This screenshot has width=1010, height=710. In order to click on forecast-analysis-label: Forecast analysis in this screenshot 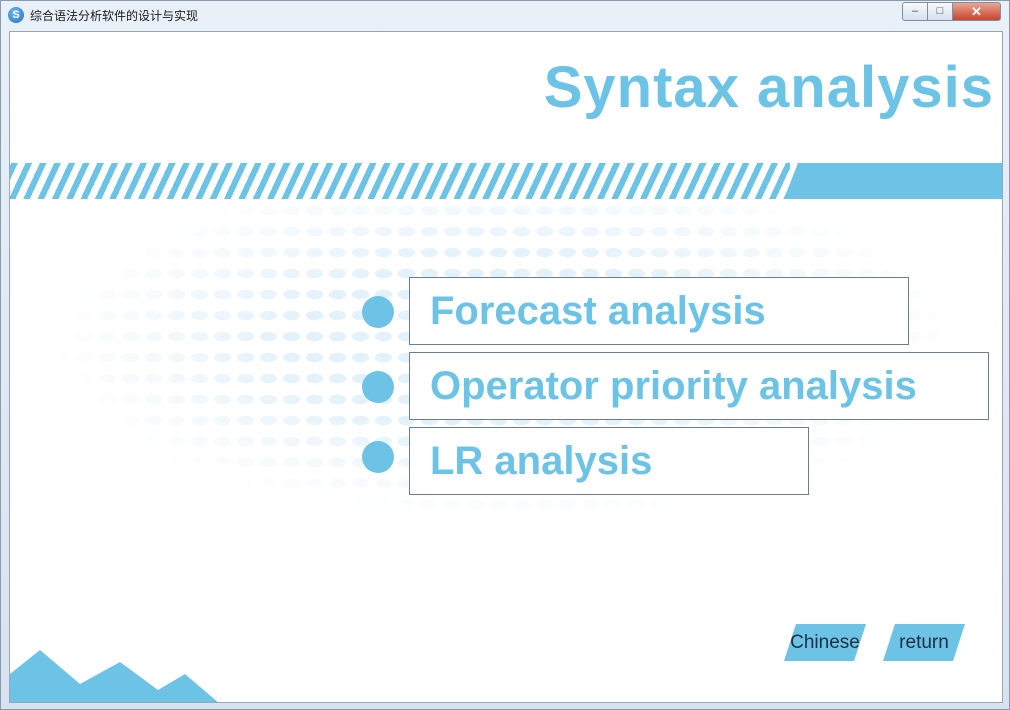, I will do `click(598, 311)`.